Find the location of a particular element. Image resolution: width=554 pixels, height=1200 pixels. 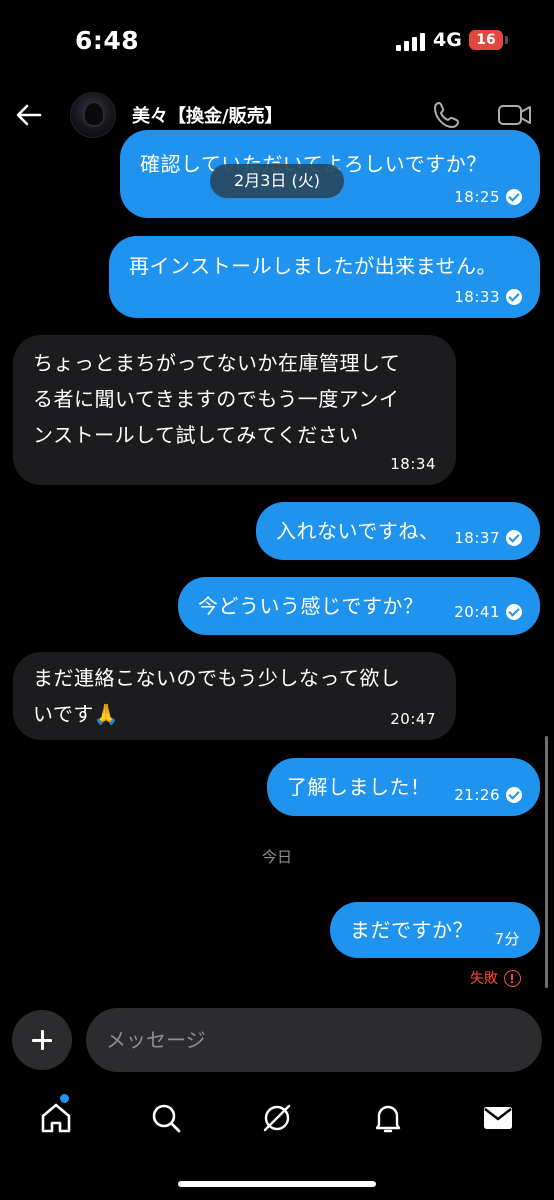

nav-explore is located at coordinates (277, 1118).